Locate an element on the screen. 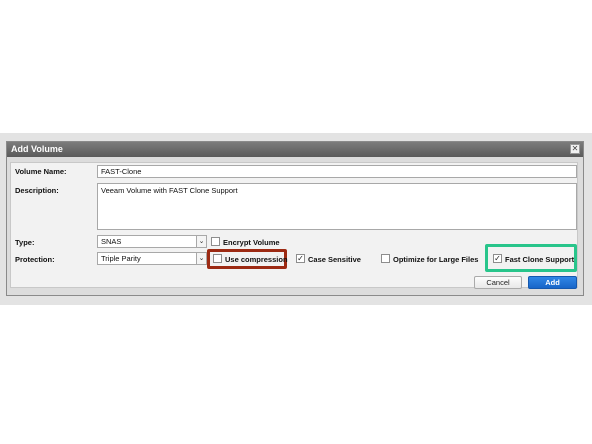 The image size is (592, 444). case-sensitive-checkbox is located at coordinates (300, 258).